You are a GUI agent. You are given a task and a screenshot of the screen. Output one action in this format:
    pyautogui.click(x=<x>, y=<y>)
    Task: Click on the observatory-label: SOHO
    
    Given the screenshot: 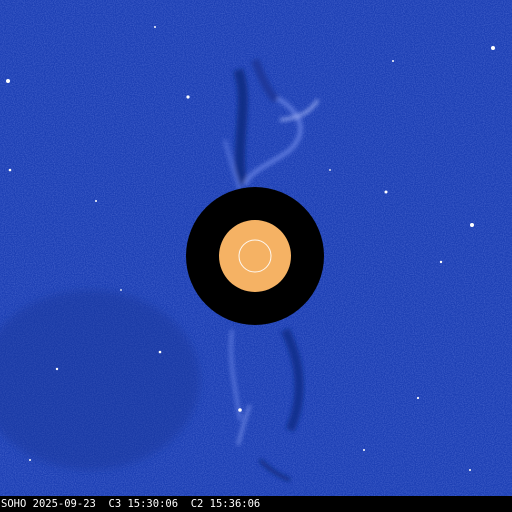 What is the action you would take?
    pyautogui.click(x=14, y=504)
    